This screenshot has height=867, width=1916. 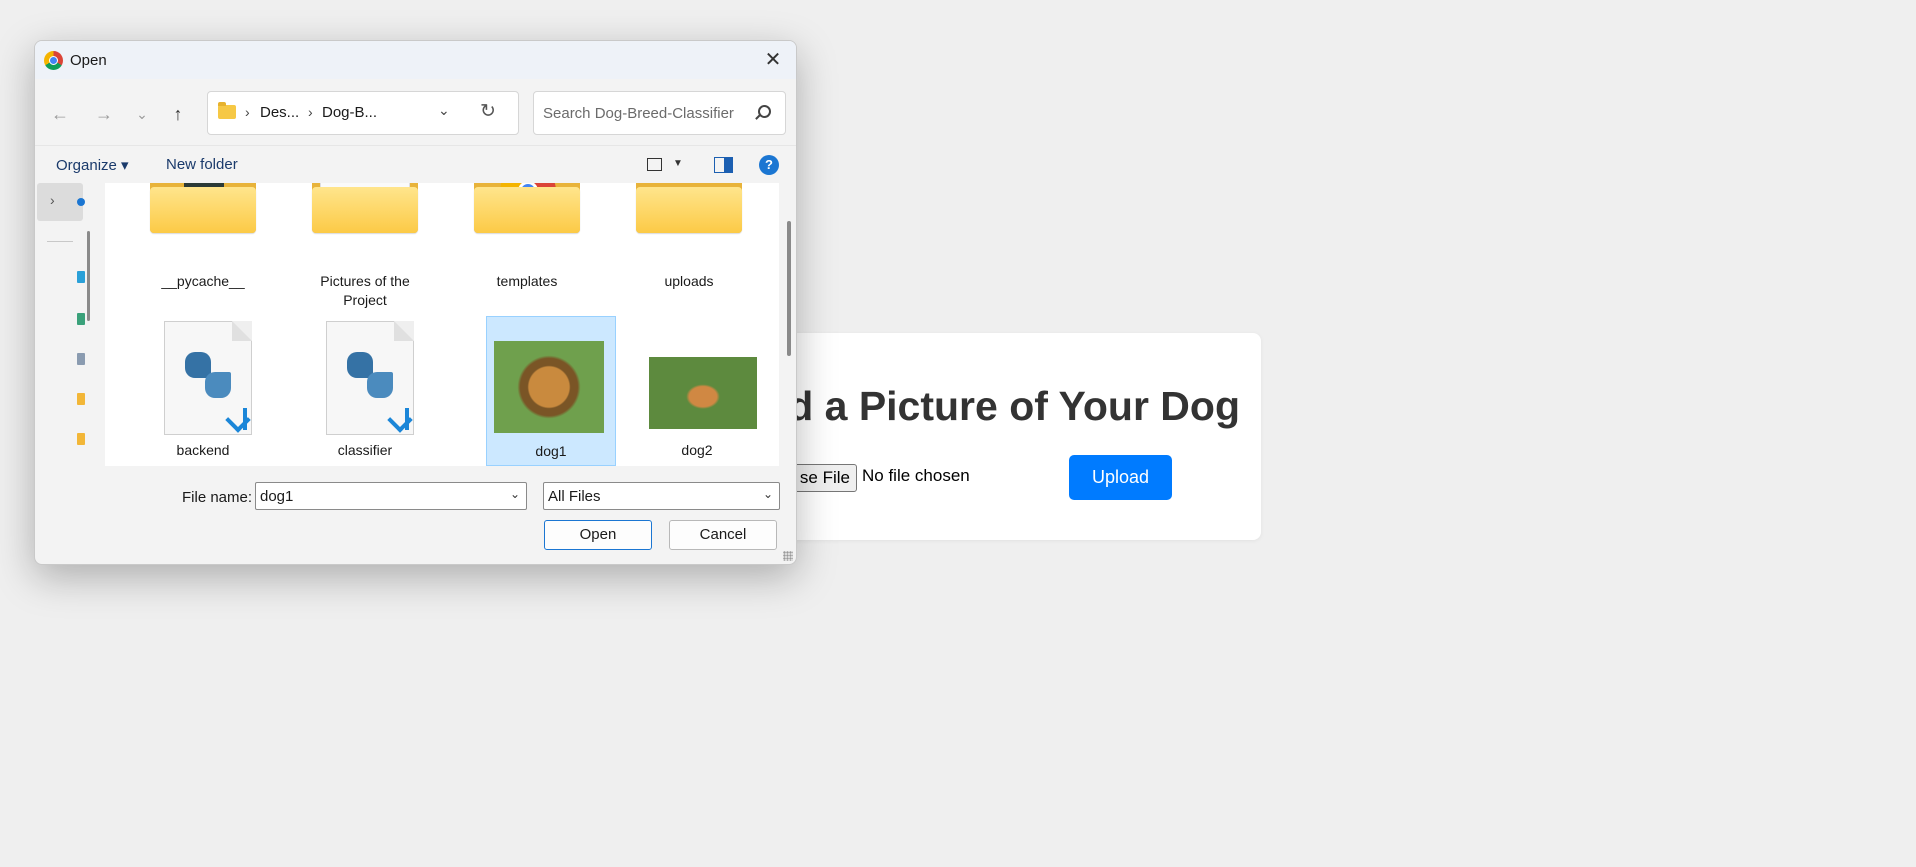 I want to click on nav-item-selected: ›, so click(x=61, y=202).